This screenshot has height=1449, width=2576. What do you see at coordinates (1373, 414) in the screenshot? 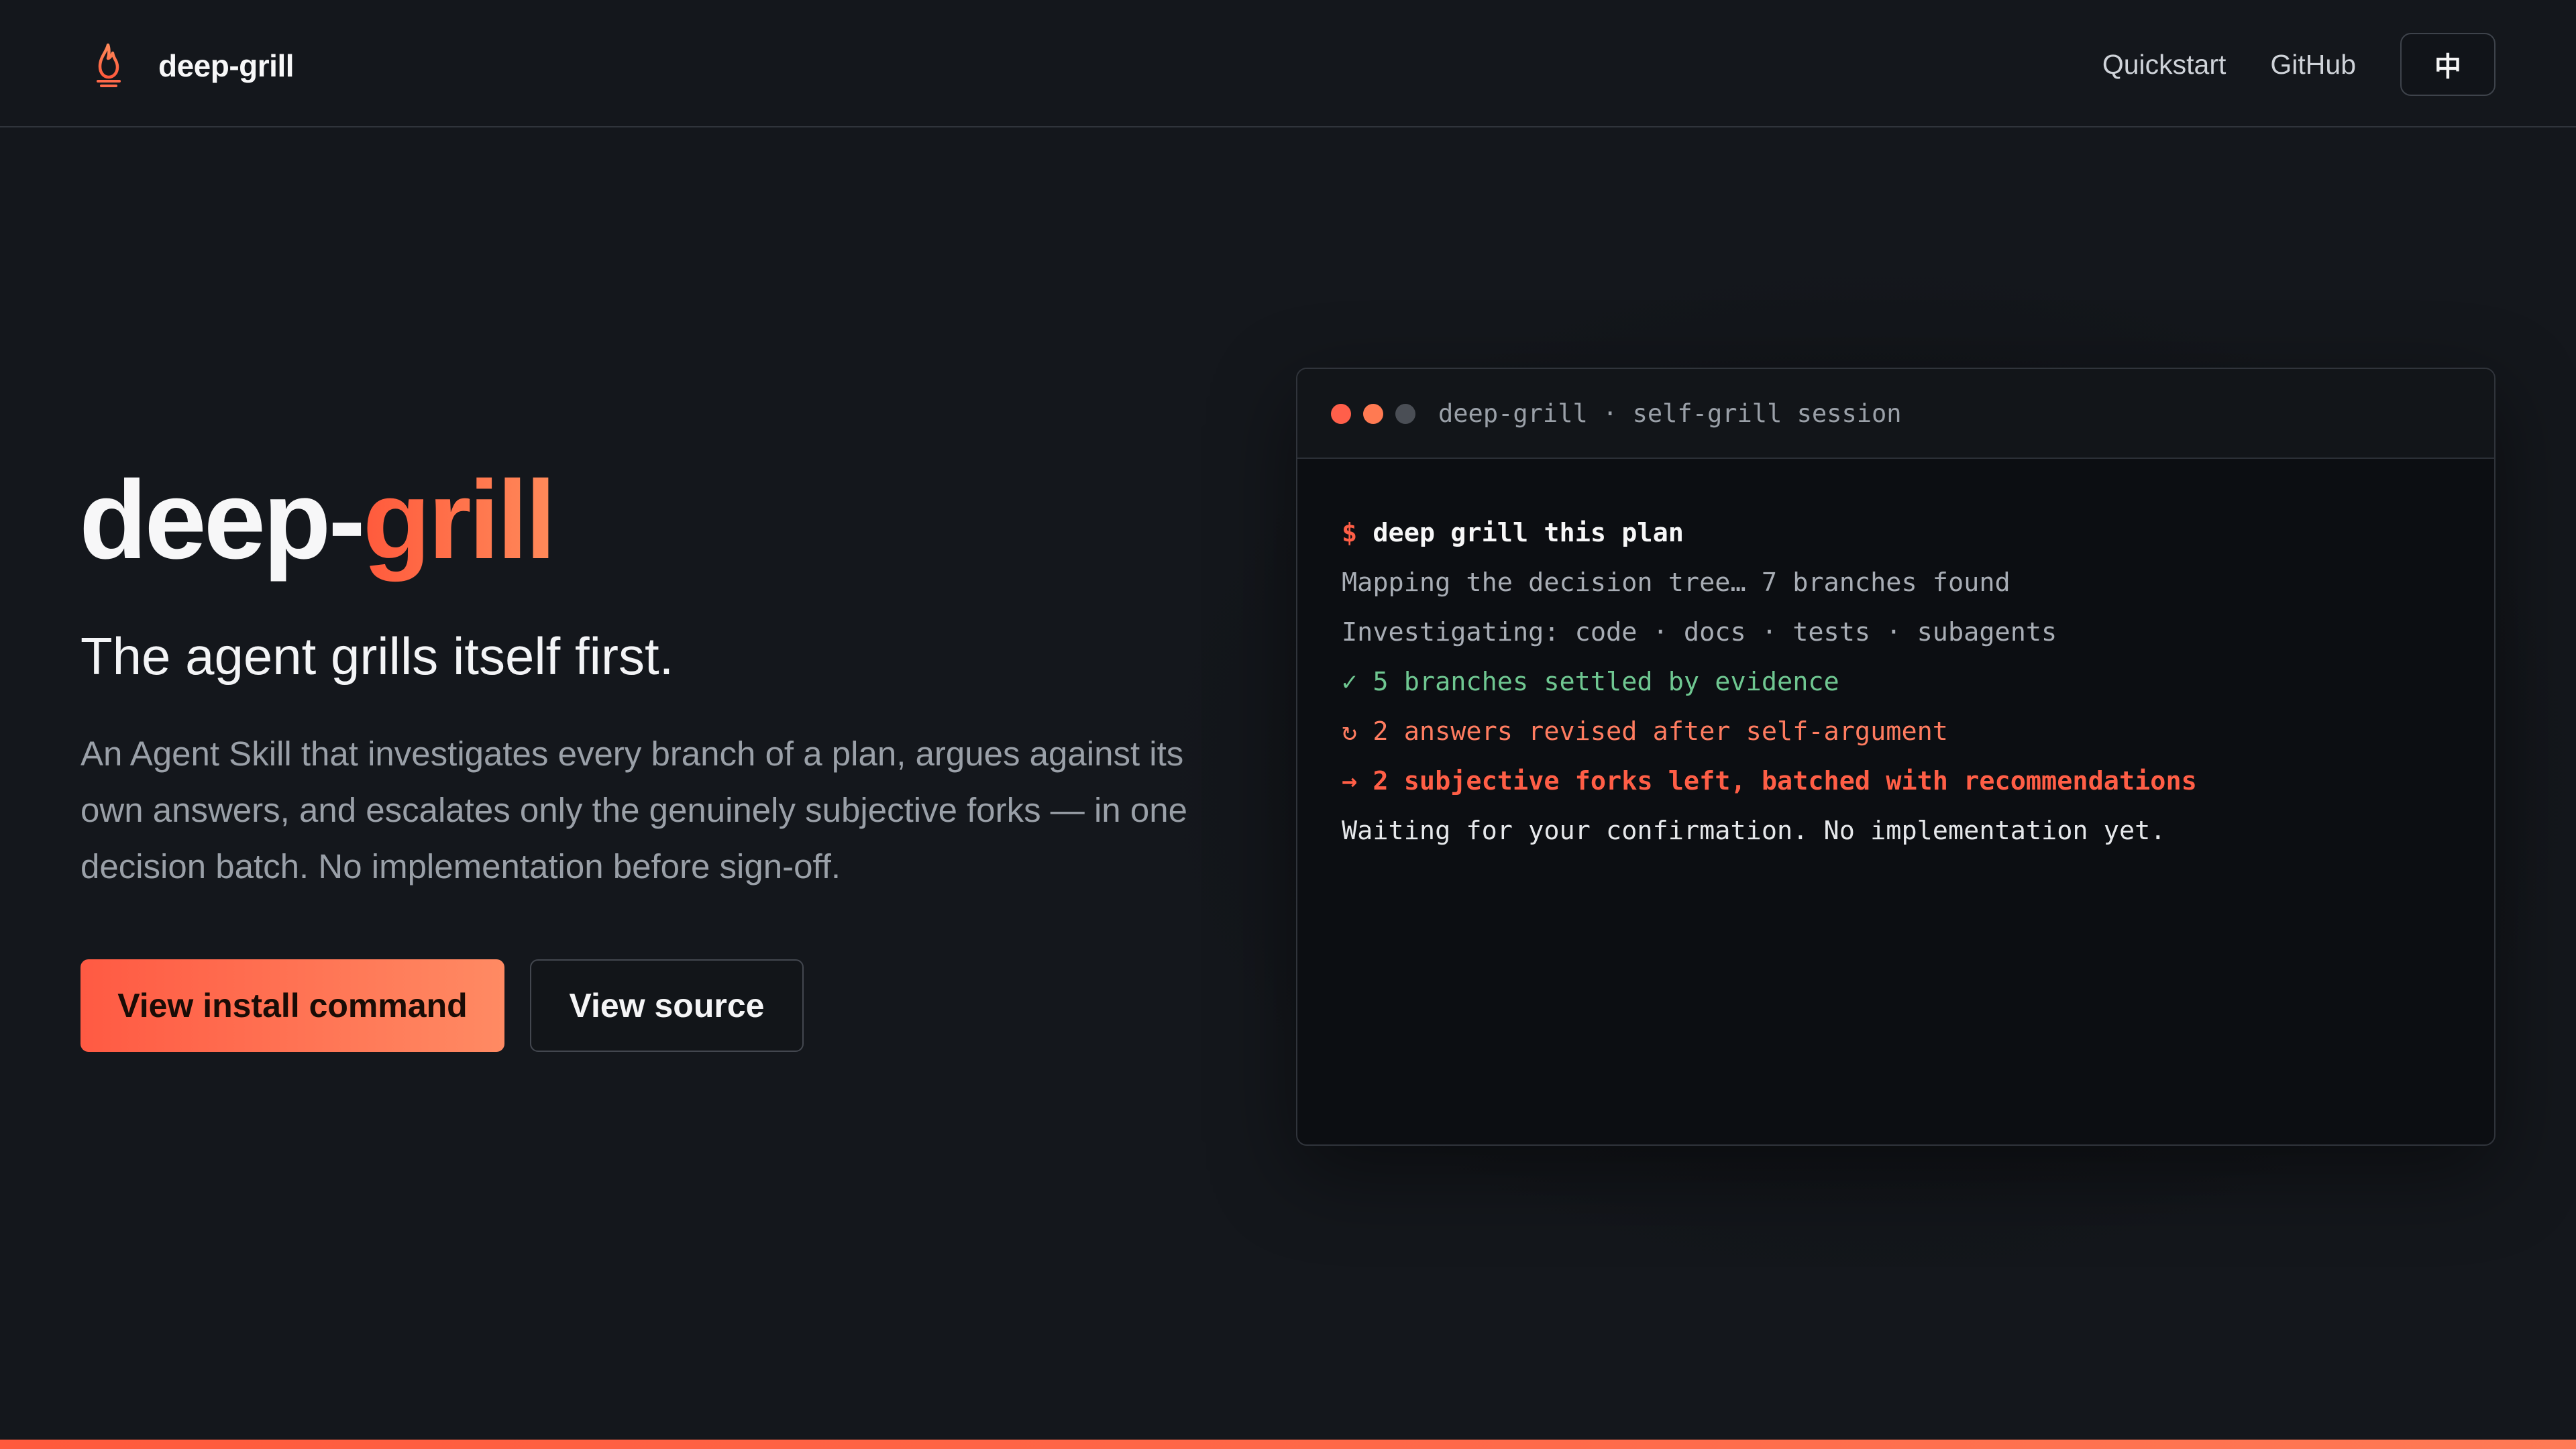
I see `window-dot-orange-icon` at bounding box center [1373, 414].